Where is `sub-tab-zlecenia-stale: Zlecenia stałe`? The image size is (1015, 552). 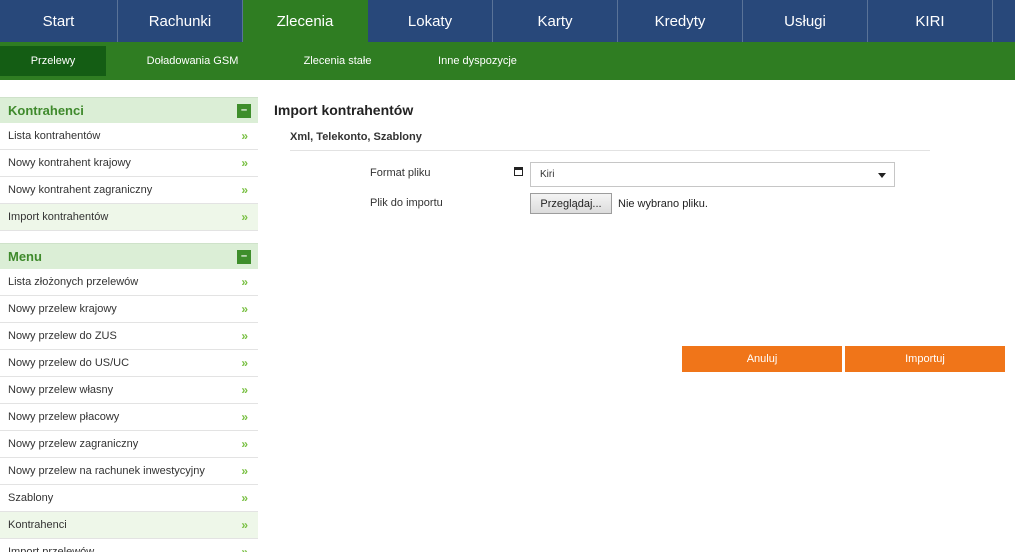 sub-tab-zlecenia-stale: Zlecenia stałe is located at coordinates (337, 61).